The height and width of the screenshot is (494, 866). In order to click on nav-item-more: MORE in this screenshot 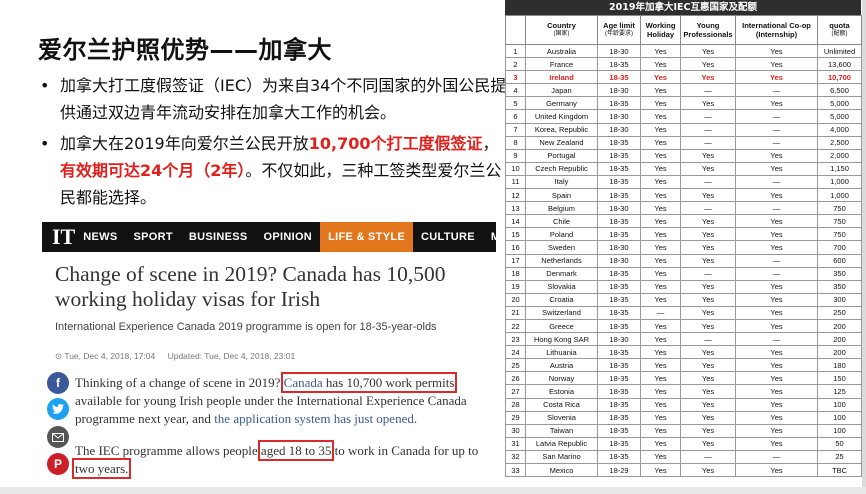, I will do `click(489, 237)`.